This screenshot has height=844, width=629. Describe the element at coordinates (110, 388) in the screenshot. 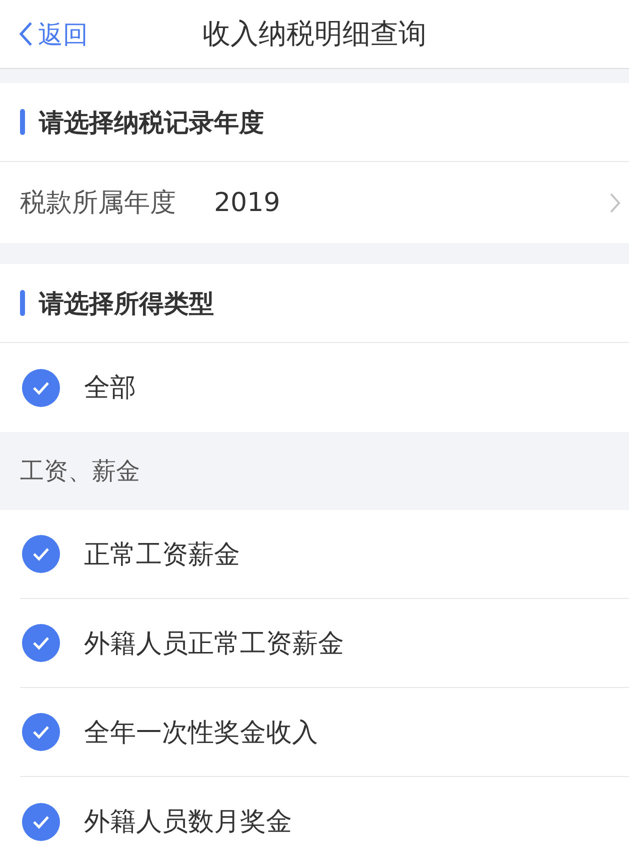

I see `option-label: 全部` at that location.